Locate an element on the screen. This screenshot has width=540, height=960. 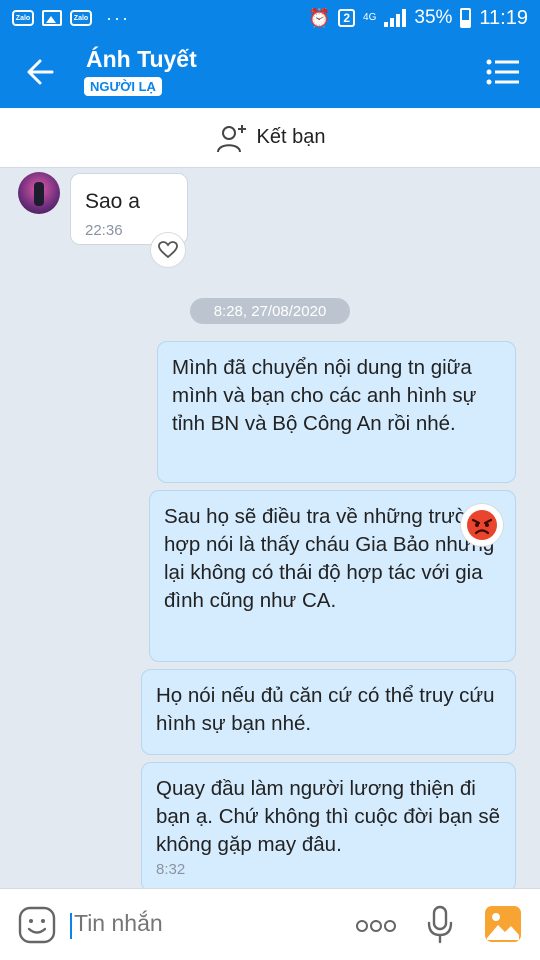
message-input-bar is located at coordinates (270, 924).